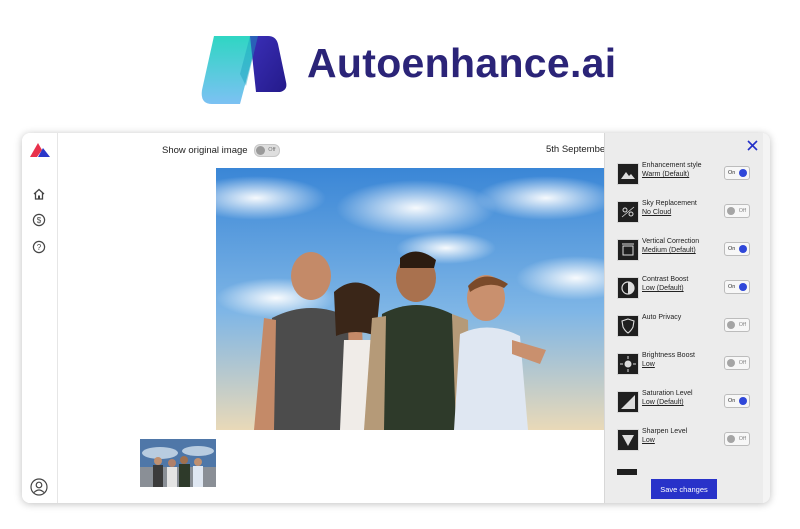  Describe the element at coordinates (272, 150) in the screenshot. I see `toggle-state-text: Off` at that location.